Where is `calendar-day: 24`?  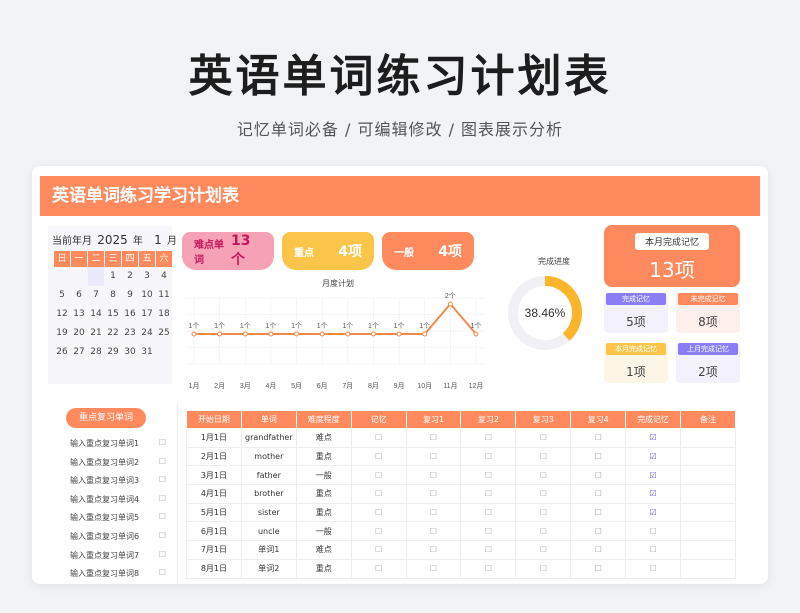 calendar-day: 24 is located at coordinates (147, 333).